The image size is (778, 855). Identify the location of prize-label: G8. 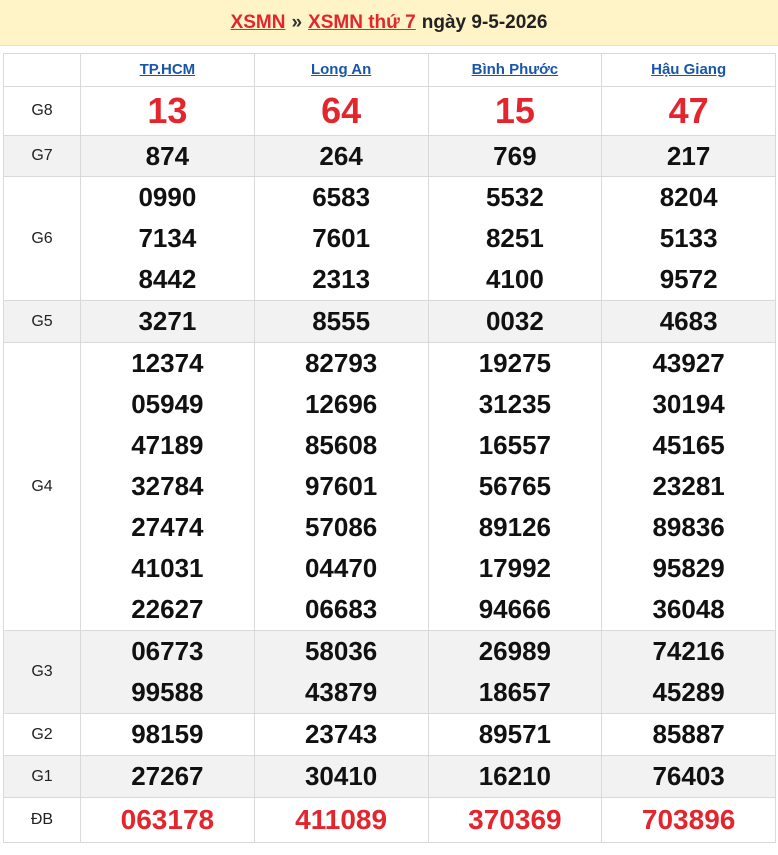
(42, 111).